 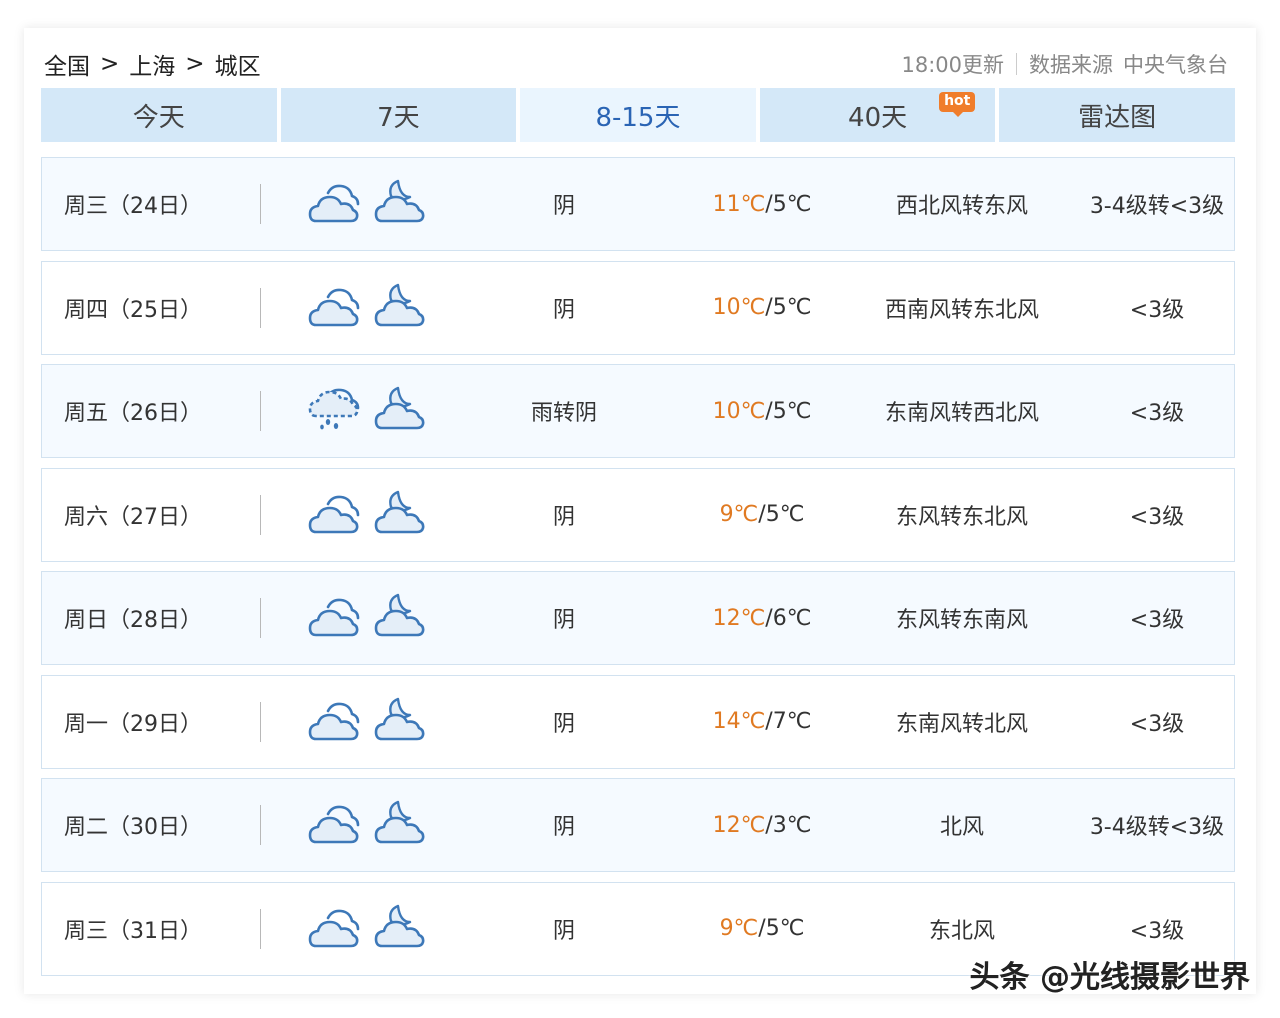 What do you see at coordinates (961, 724) in the screenshot?
I see `wind-direction: 东南风转北风` at bounding box center [961, 724].